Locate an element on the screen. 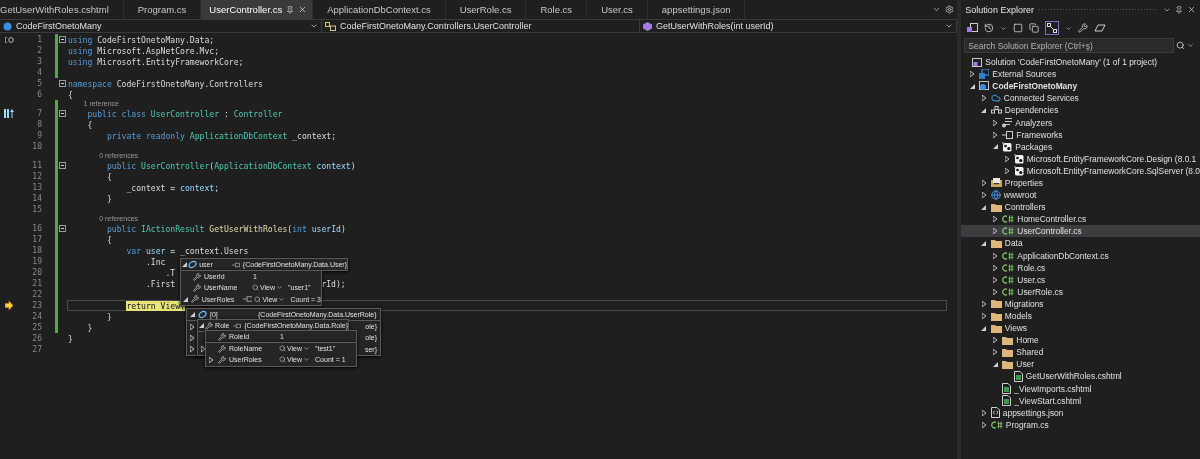 Image resolution: width=1200 pixels, height=459 pixels. sync-button is located at coordinates (1052, 28).